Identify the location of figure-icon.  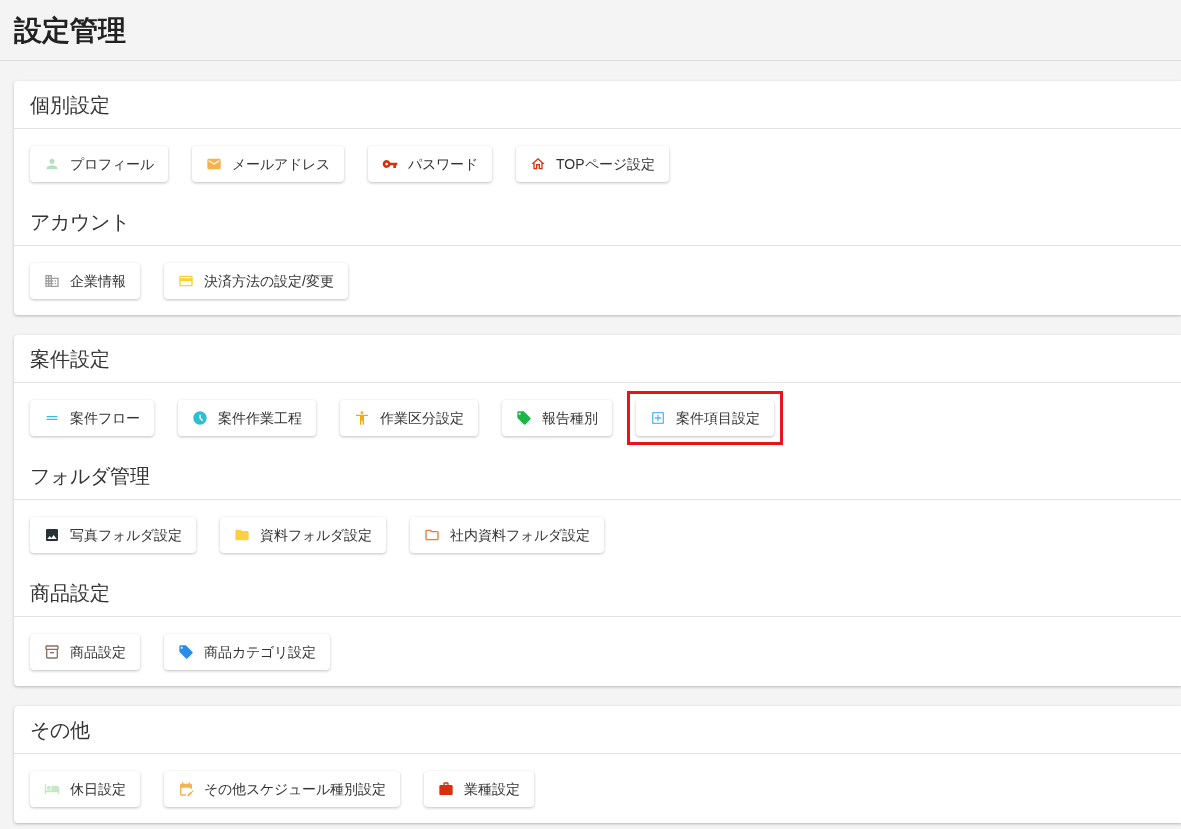
(362, 418).